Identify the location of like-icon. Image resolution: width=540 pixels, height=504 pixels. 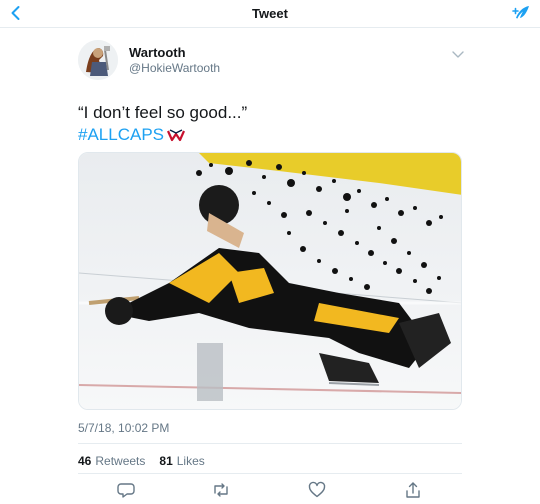
(317, 490).